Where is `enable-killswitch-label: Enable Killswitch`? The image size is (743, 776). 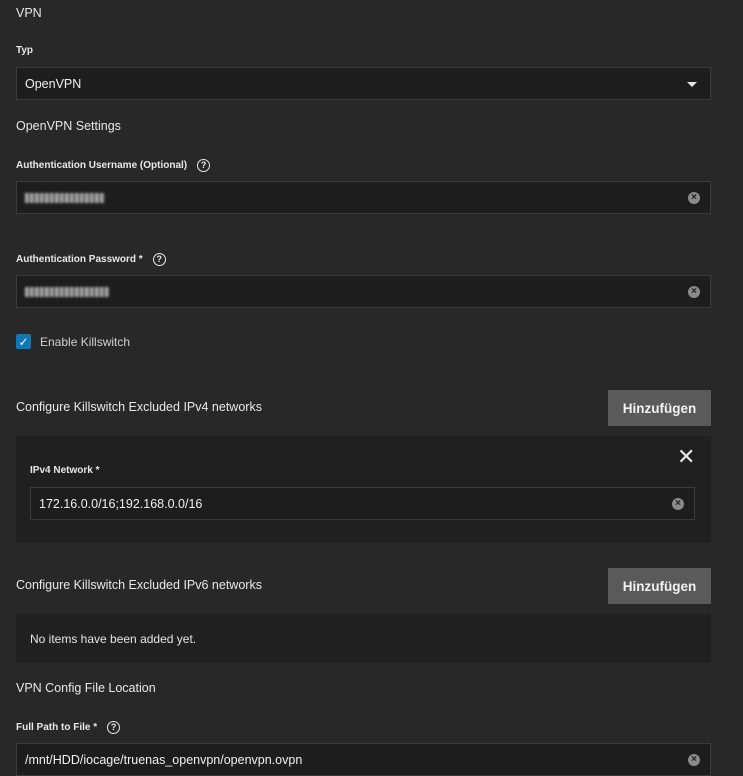 enable-killswitch-label: Enable Killswitch is located at coordinates (85, 341).